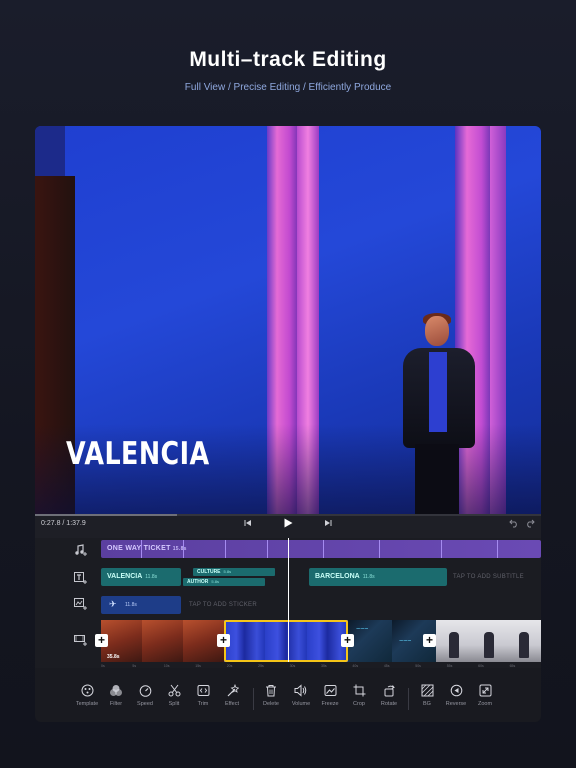 This screenshot has height=768, width=576. What do you see at coordinates (324, 666) in the screenshot?
I see `ruler-tick: 35s` at bounding box center [324, 666].